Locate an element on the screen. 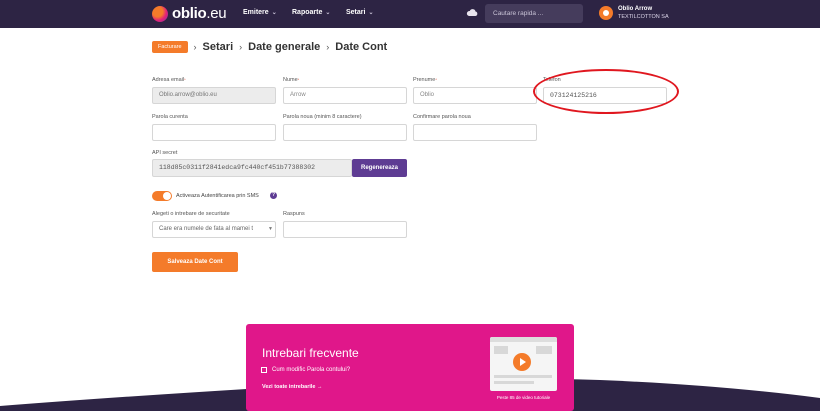 Image resolution: width=820 pixels, height=411 pixels. sms-auth-label: Activeaza Autentificarea prin SMS is located at coordinates (217, 196).